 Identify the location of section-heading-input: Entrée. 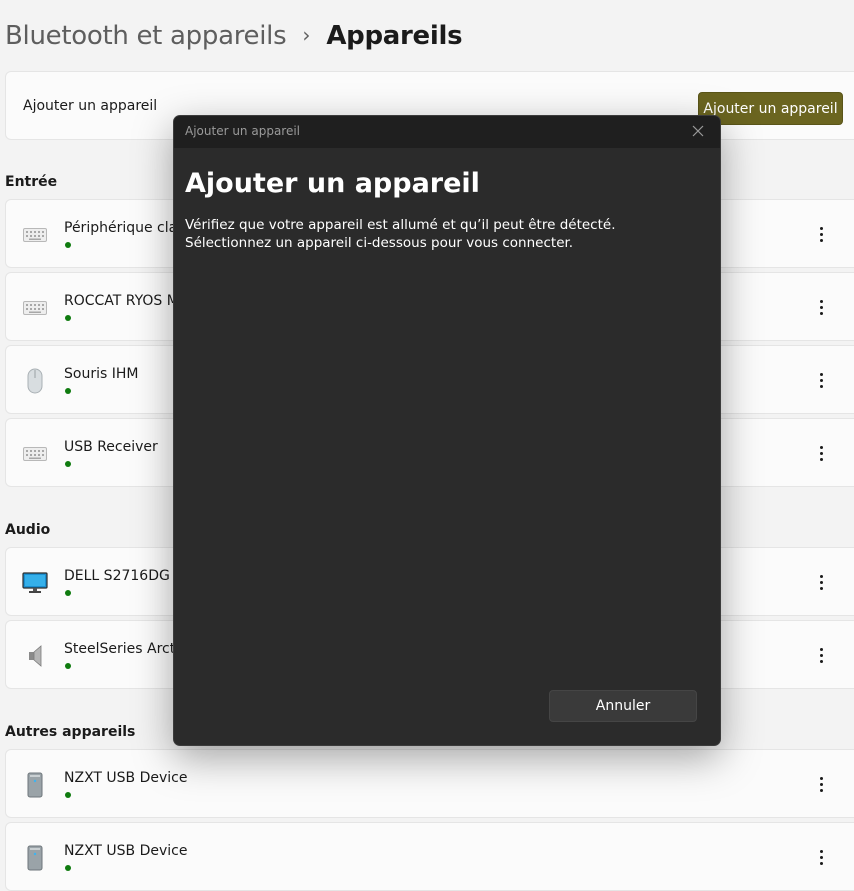
(31, 182).